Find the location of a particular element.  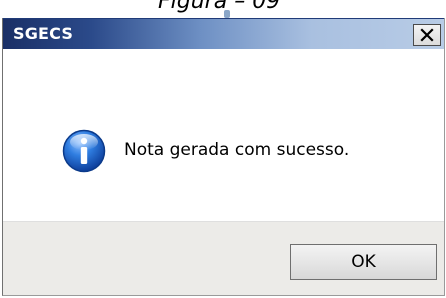

dialog-titlebar: SGECS is located at coordinates (223, 33).